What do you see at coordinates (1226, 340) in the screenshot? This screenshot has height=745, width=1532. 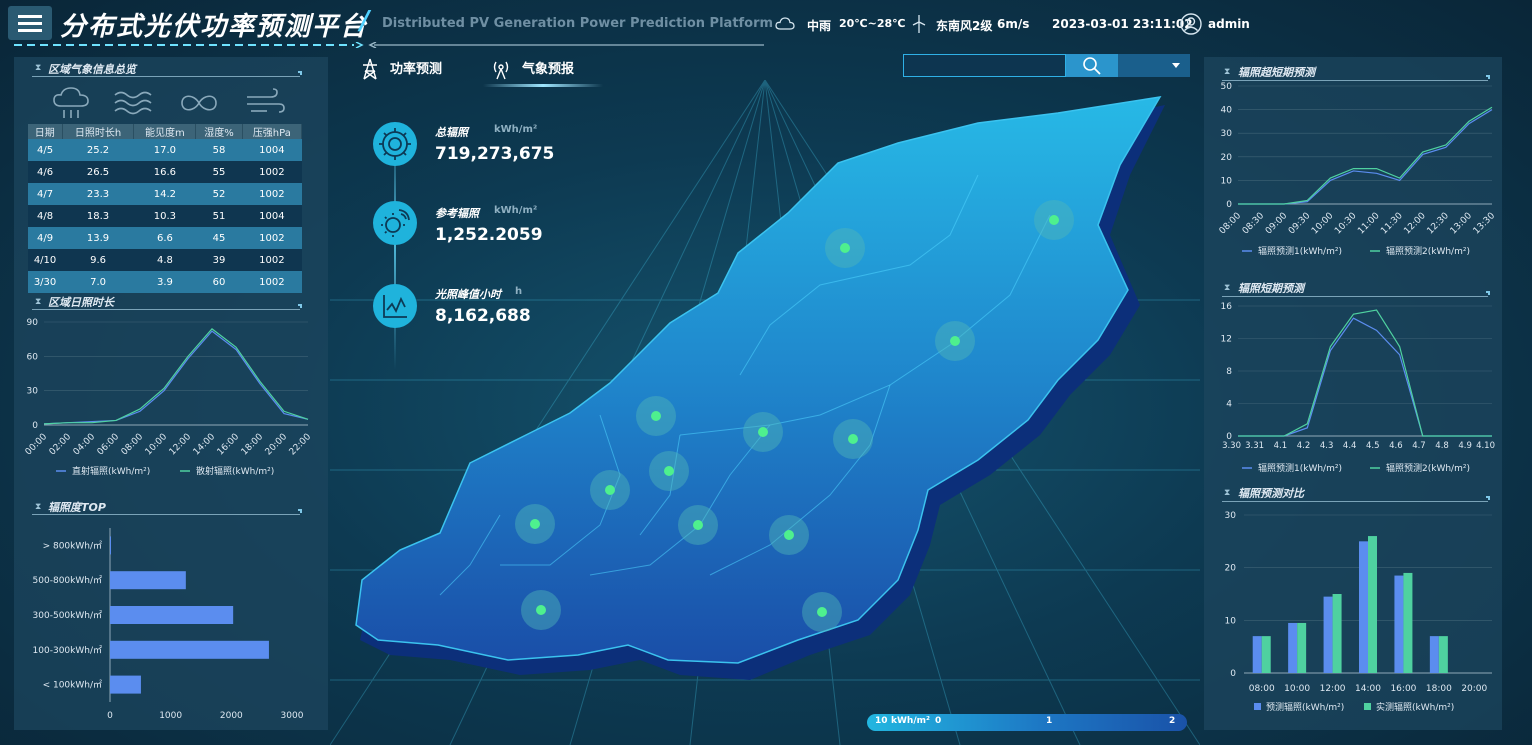 I see `y-tick-label: 12` at bounding box center [1226, 340].